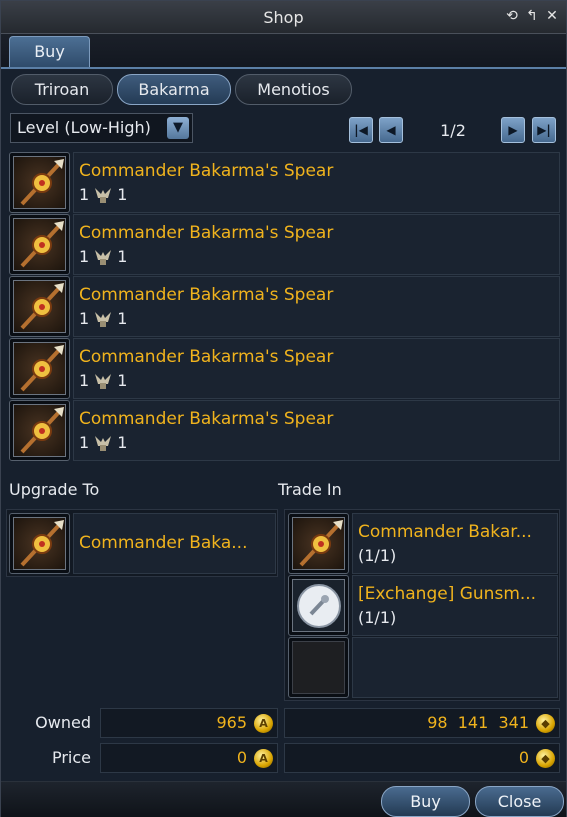 This screenshot has height=817, width=567. Describe the element at coordinates (310, 489) in the screenshot. I see `trade-label: Trade In` at that location.